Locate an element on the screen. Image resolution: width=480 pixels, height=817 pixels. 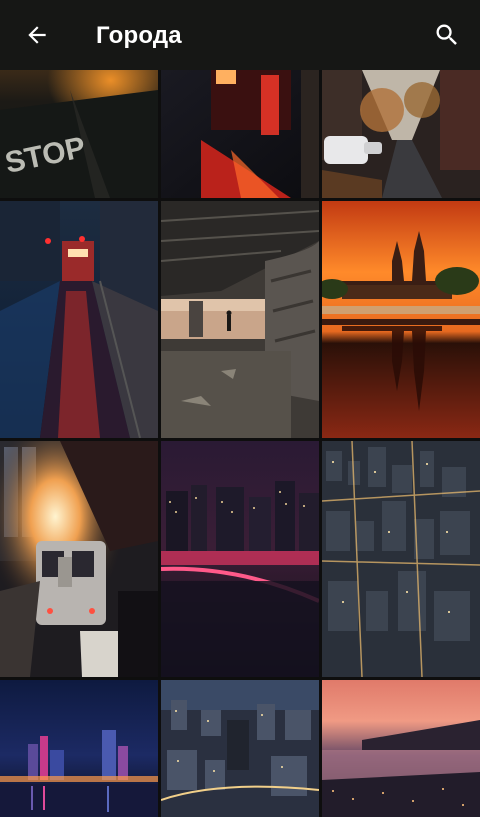
arrow-back-icon is located at coordinates (37, 35).